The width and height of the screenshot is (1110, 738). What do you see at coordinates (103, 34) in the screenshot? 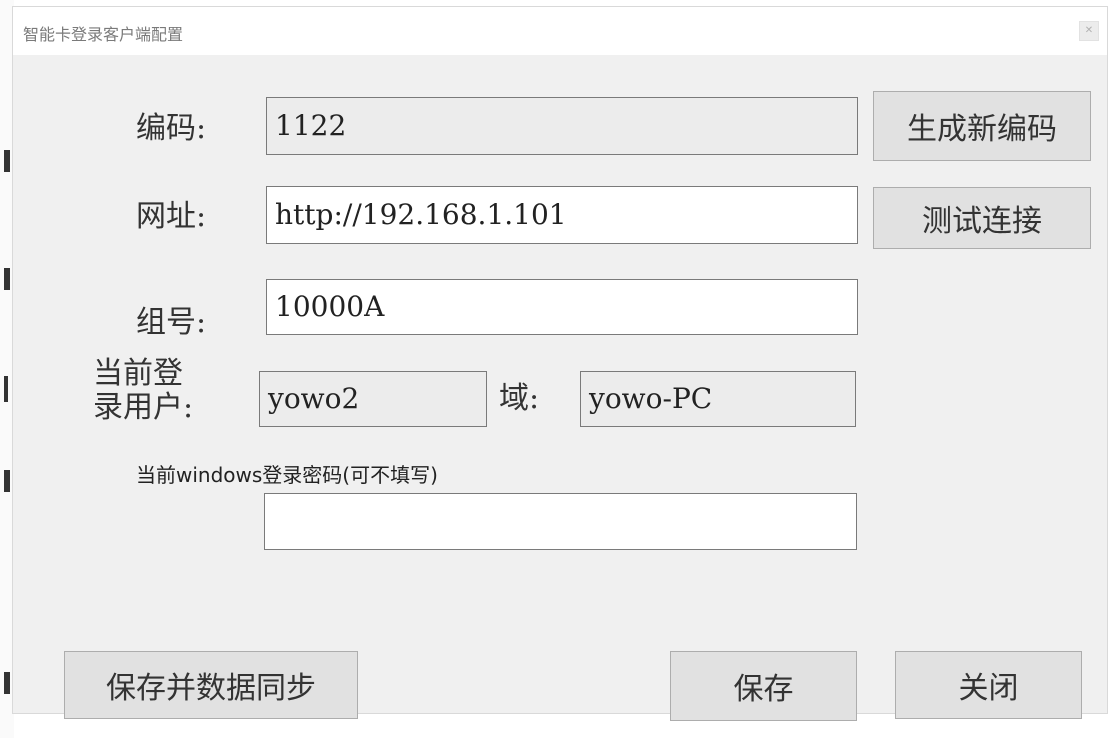
I see `window-title: 智能卡登录客户端配置` at bounding box center [103, 34].